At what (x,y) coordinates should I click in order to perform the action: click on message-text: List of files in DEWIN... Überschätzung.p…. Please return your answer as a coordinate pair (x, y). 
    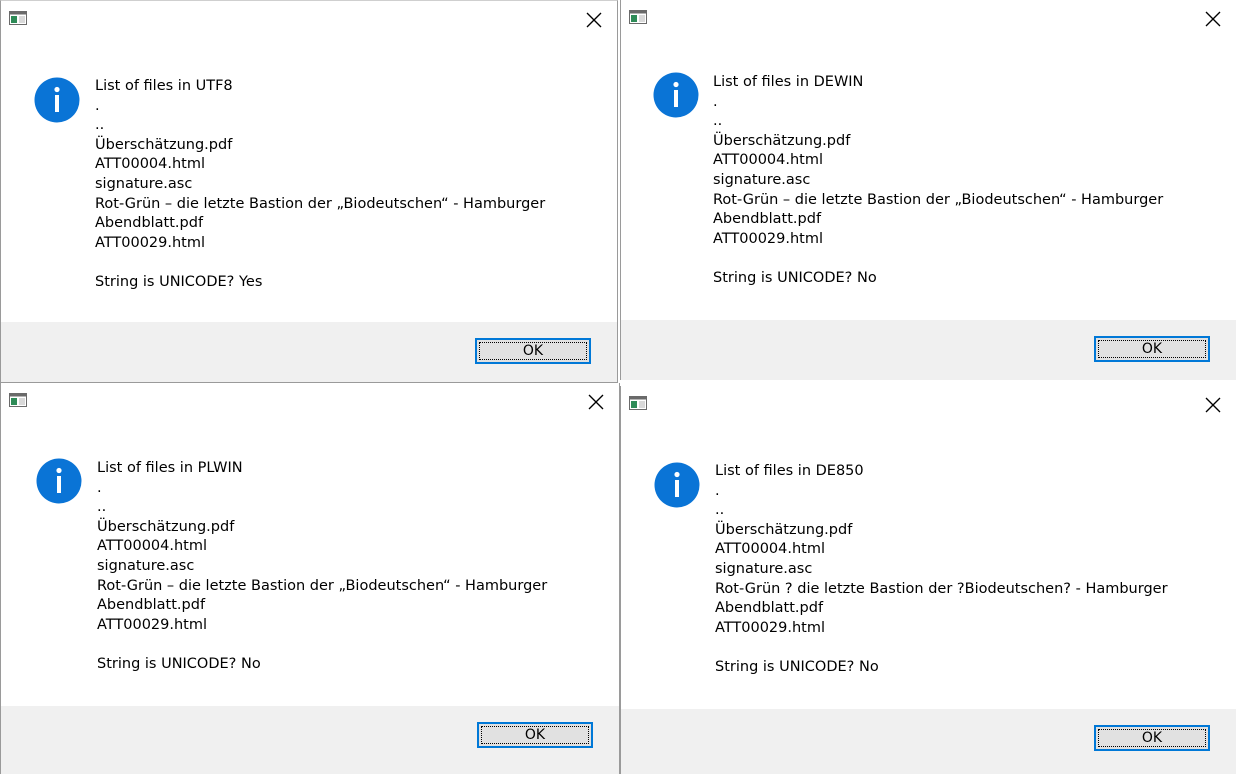
    Looking at the image, I should click on (963, 181).